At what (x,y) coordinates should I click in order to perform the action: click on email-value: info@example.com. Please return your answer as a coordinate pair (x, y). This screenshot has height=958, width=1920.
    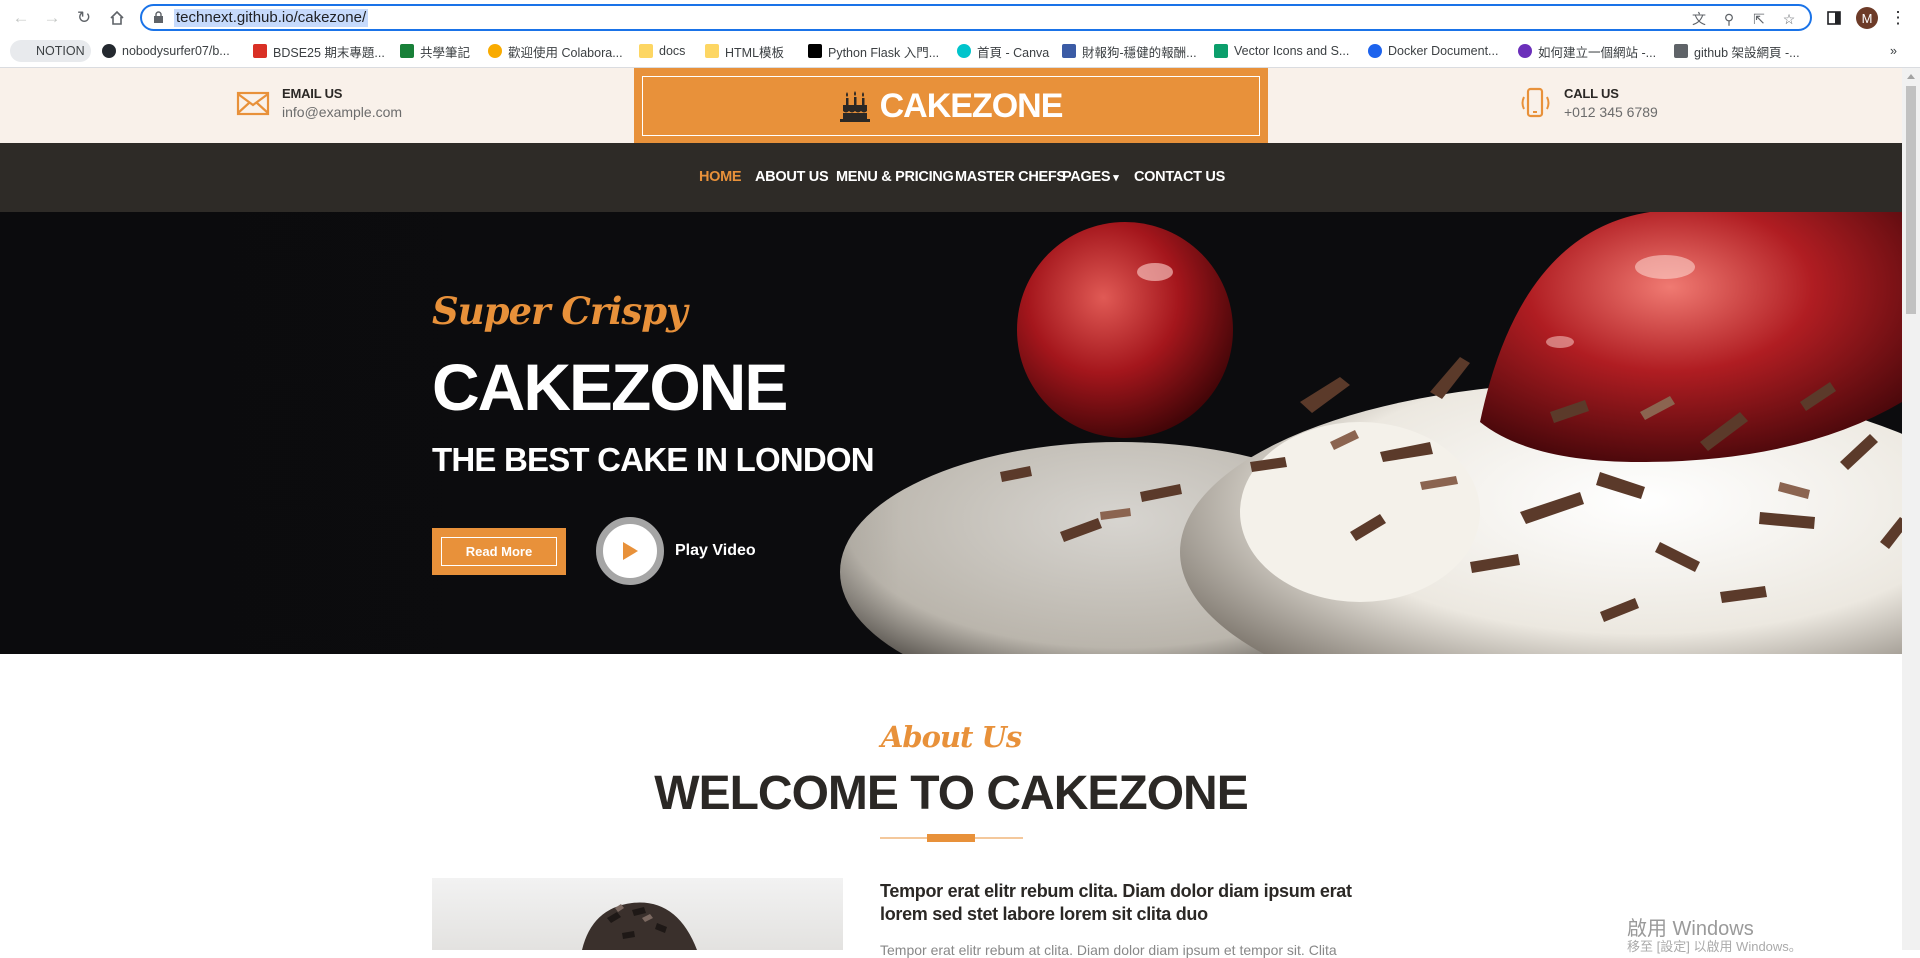
    Looking at the image, I should click on (342, 112).